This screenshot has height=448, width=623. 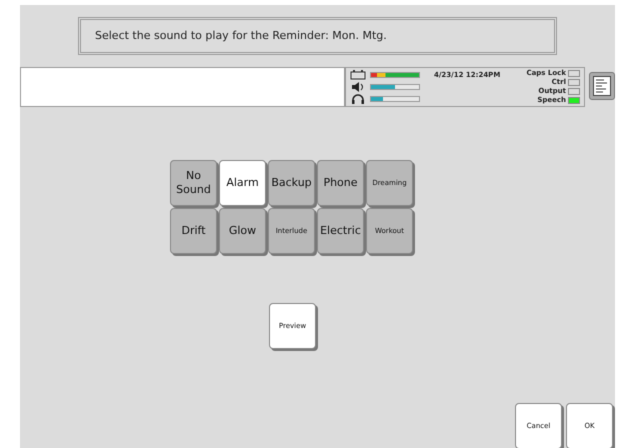 What do you see at coordinates (242, 183) in the screenshot?
I see `sound-button: Alarm` at bounding box center [242, 183].